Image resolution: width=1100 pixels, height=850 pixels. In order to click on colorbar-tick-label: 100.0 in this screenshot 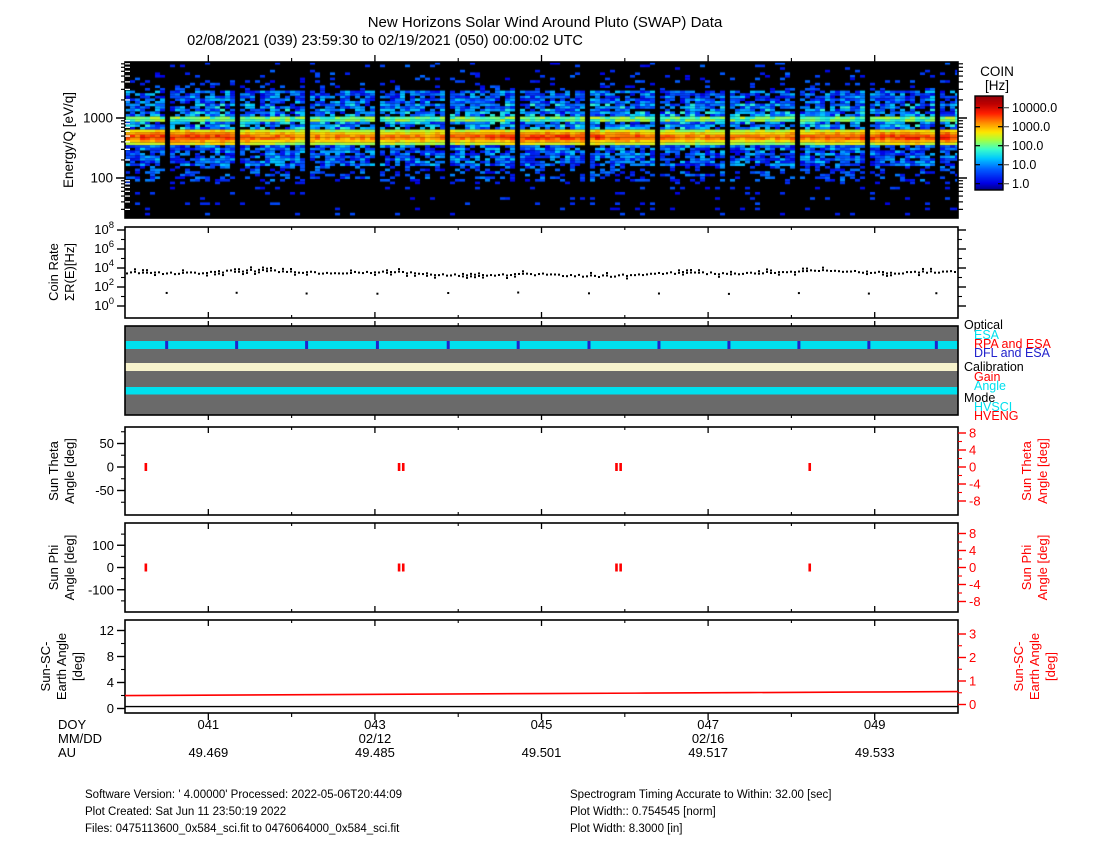, I will do `click(1027, 146)`.